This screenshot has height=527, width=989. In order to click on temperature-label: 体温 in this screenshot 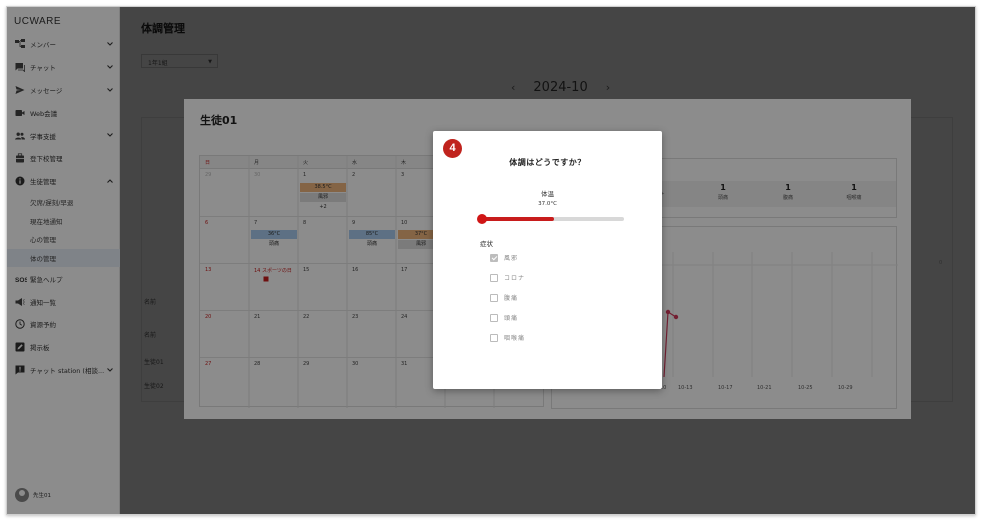, I will do `click(547, 194)`.